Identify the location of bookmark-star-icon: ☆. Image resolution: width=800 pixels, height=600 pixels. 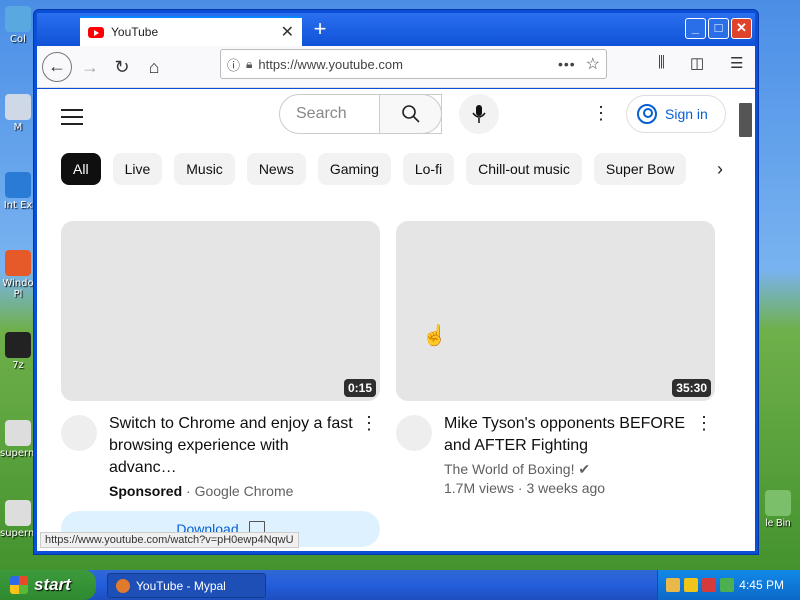
(593, 64).